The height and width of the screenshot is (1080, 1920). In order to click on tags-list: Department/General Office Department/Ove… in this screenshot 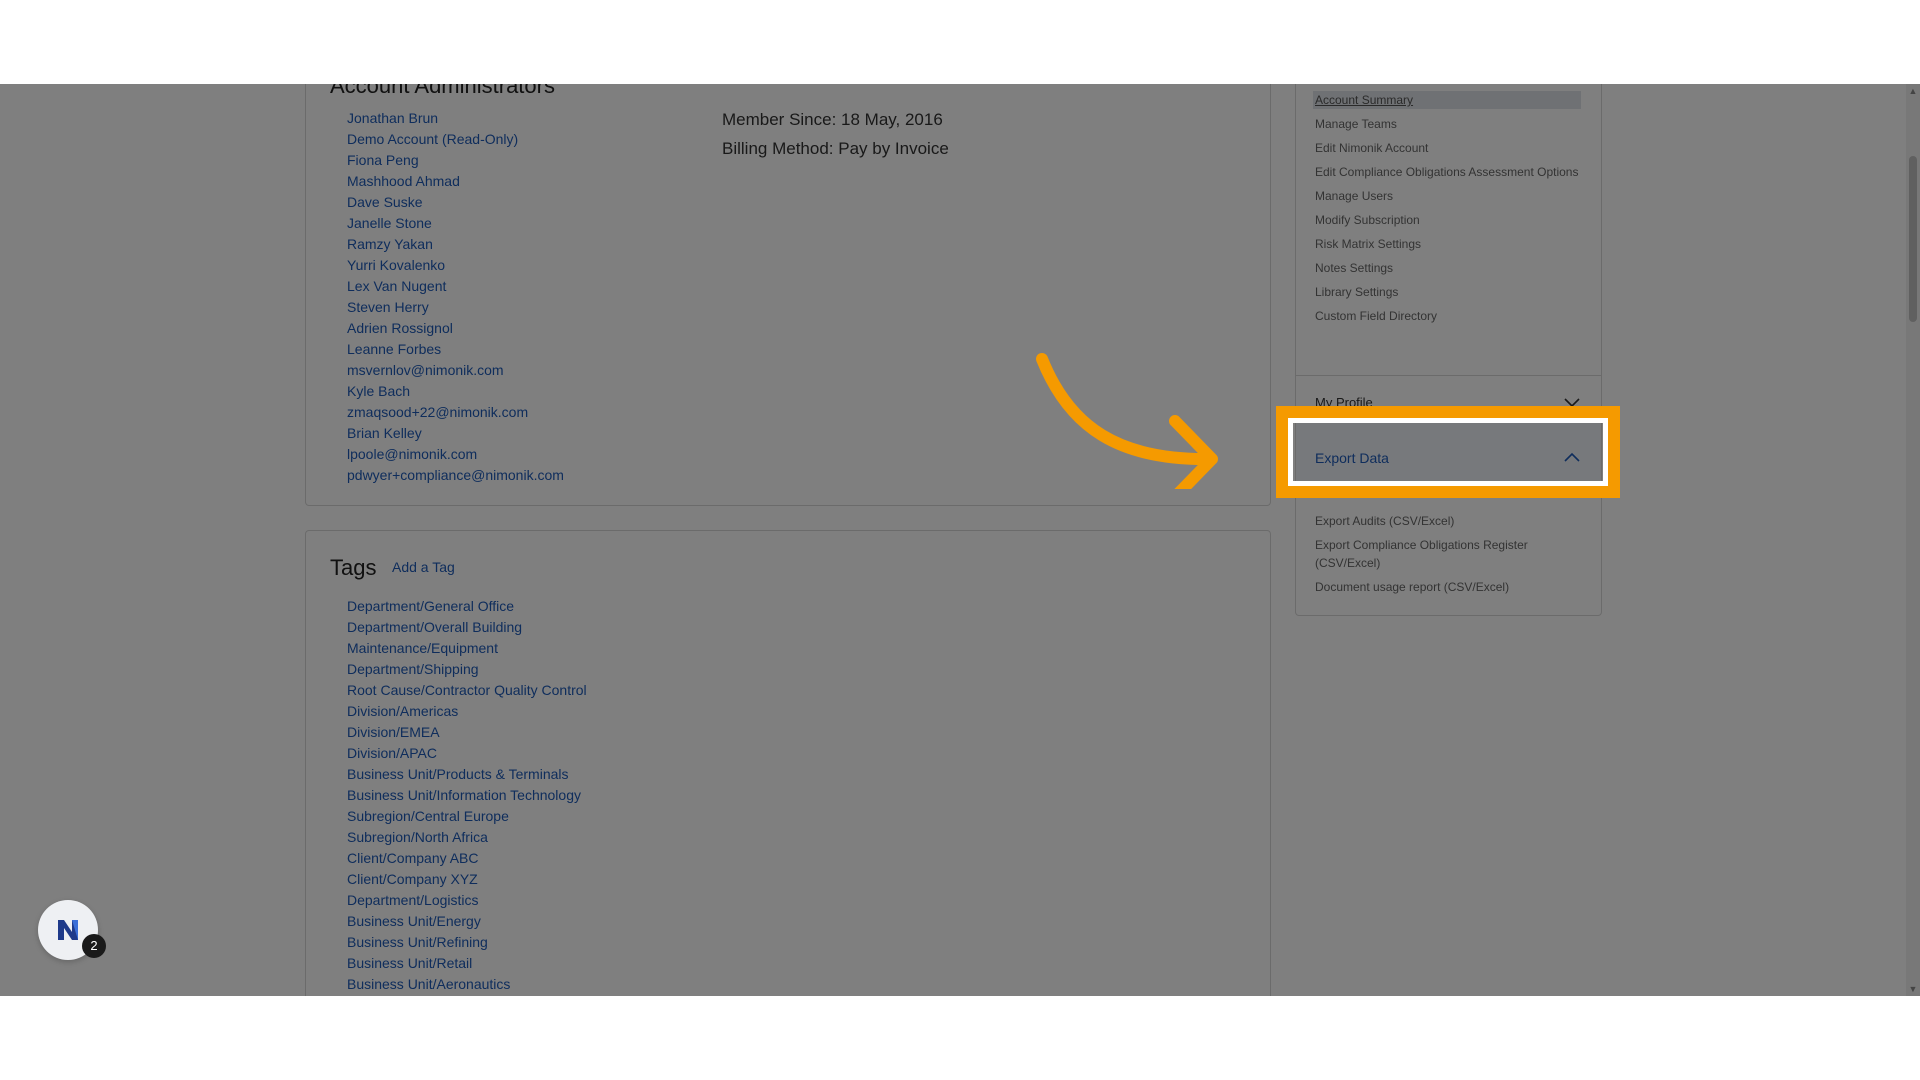, I will do `click(467, 795)`.